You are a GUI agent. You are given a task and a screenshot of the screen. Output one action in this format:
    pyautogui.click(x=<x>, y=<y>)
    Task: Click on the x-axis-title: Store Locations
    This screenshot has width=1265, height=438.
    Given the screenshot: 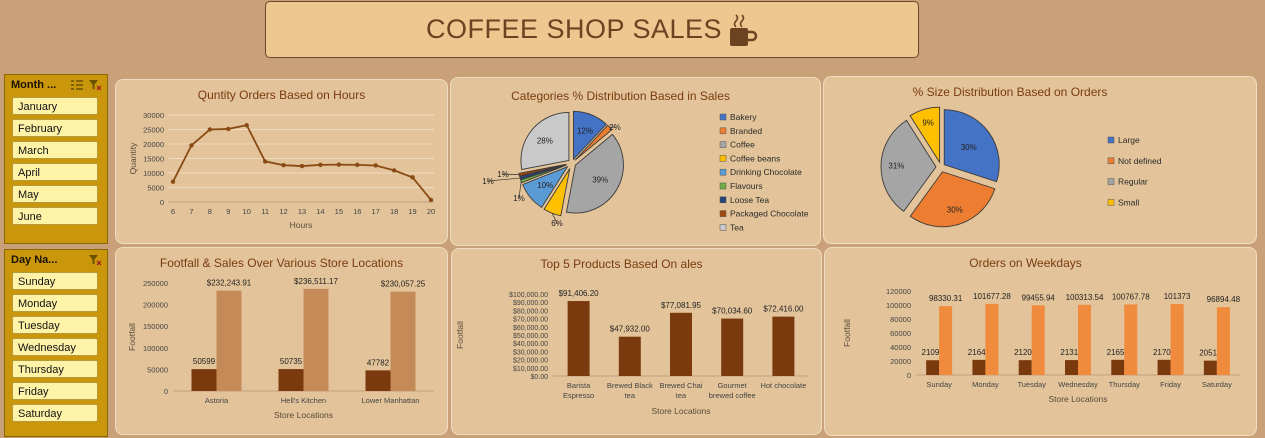 What is the action you would take?
    pyautogui.click(x=303, y=415)
    